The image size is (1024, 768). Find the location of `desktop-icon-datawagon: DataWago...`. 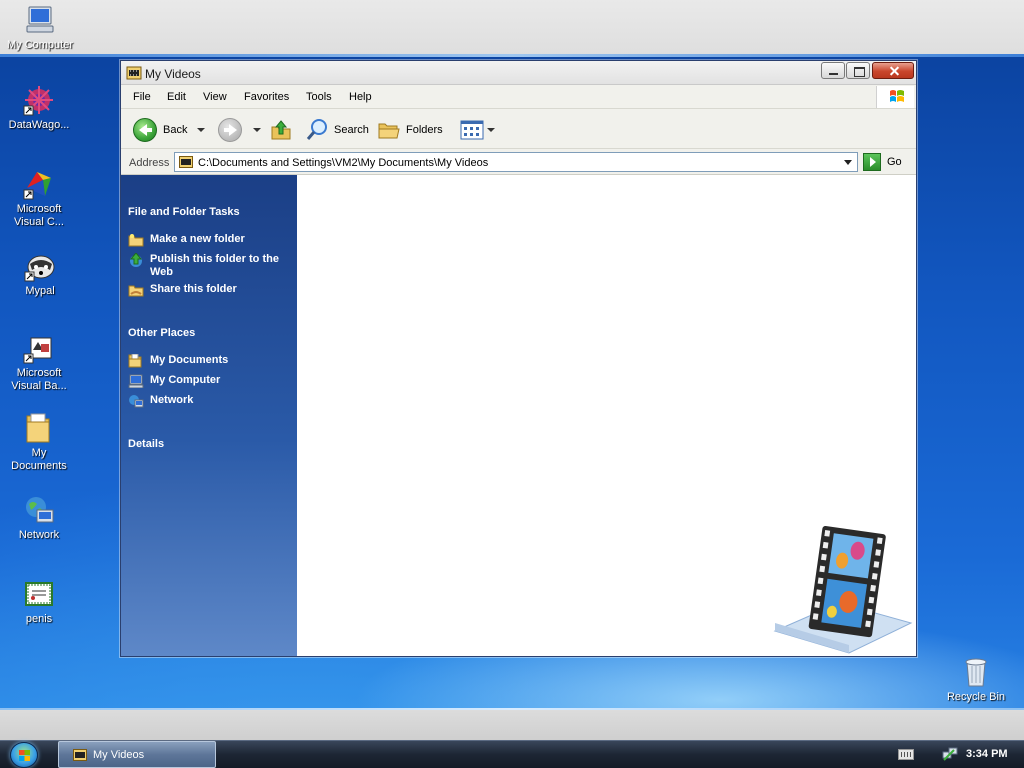

desktop-icon-datawagon: DataWago... is located at coordinates (39, 108).